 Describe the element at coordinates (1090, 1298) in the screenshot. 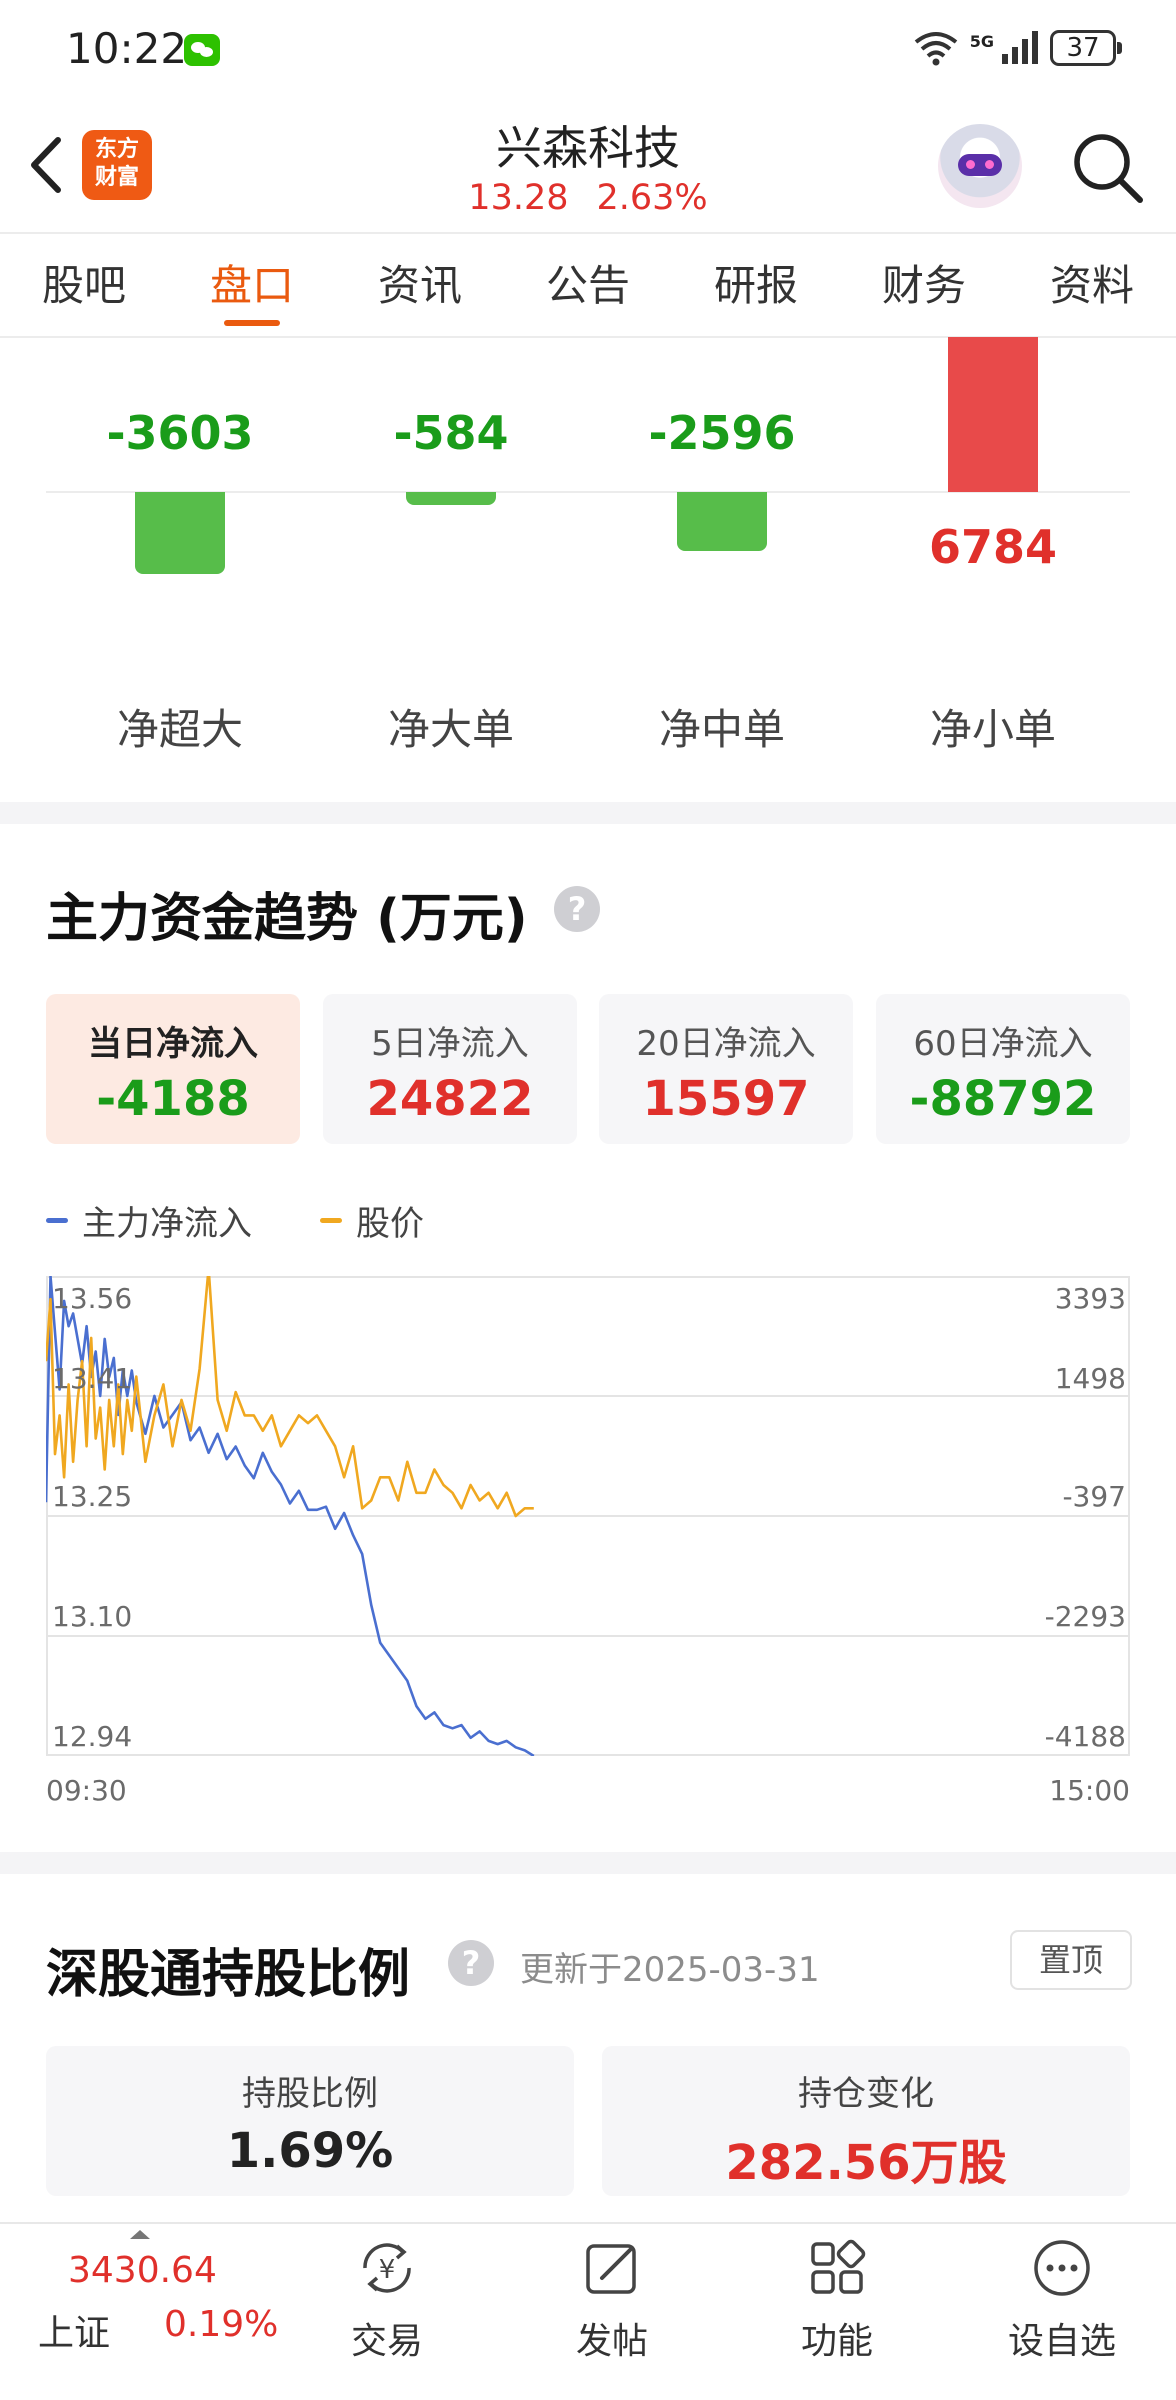

I see `right-tick: 3393` at that location.